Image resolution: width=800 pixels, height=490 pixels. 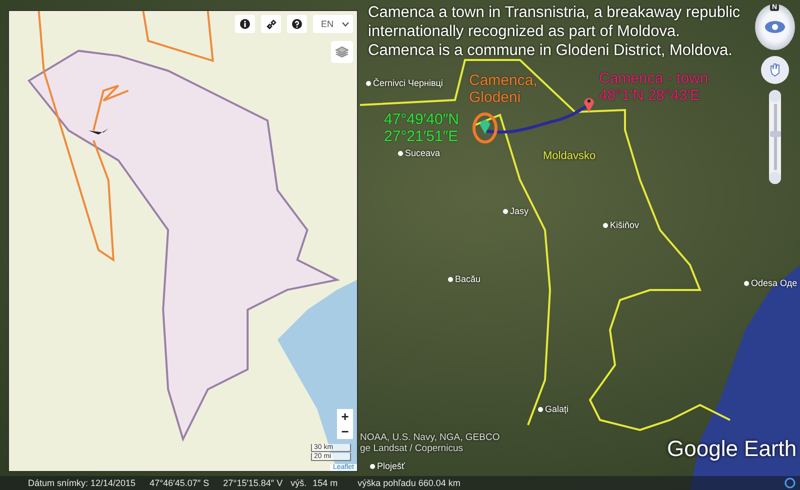 What do you see at coordinates (569, 156) in the screenshot?
I see `region-label: Moldavsko` at bounding box center [569, 156].